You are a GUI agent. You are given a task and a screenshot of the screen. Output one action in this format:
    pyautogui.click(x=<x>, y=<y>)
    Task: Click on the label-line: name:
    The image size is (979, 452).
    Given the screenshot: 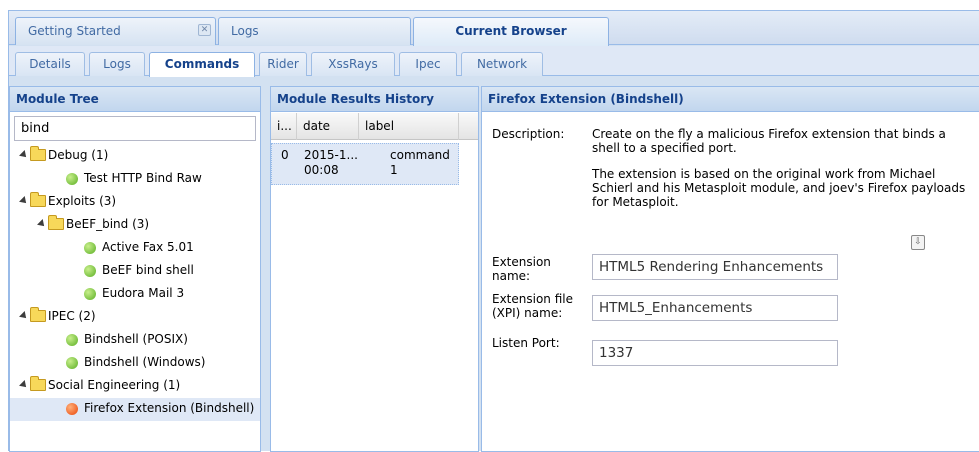 What is the action you would take?
    pyautogui.click(x=511, y=276)
    